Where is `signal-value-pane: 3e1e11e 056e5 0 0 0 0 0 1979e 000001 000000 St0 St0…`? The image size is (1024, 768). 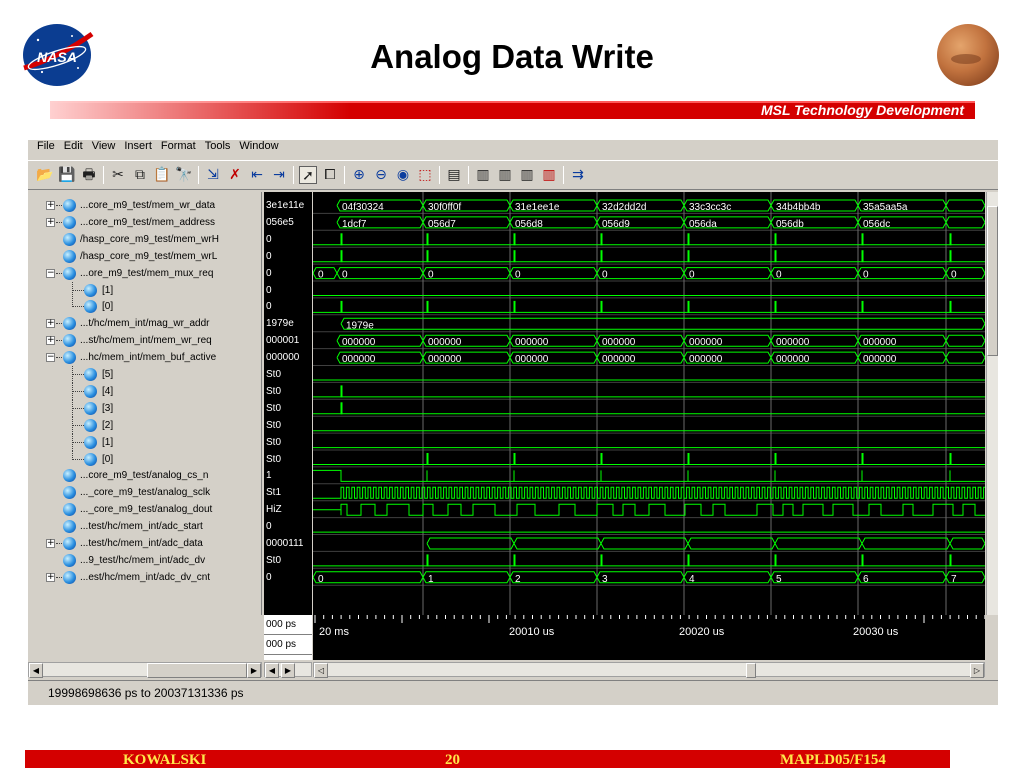
signal-value-pane: 3e1e11e 056e5 0 0 0 0 0 1979e 000001 000000 St0 St0… is located at coordinates (288, 403).